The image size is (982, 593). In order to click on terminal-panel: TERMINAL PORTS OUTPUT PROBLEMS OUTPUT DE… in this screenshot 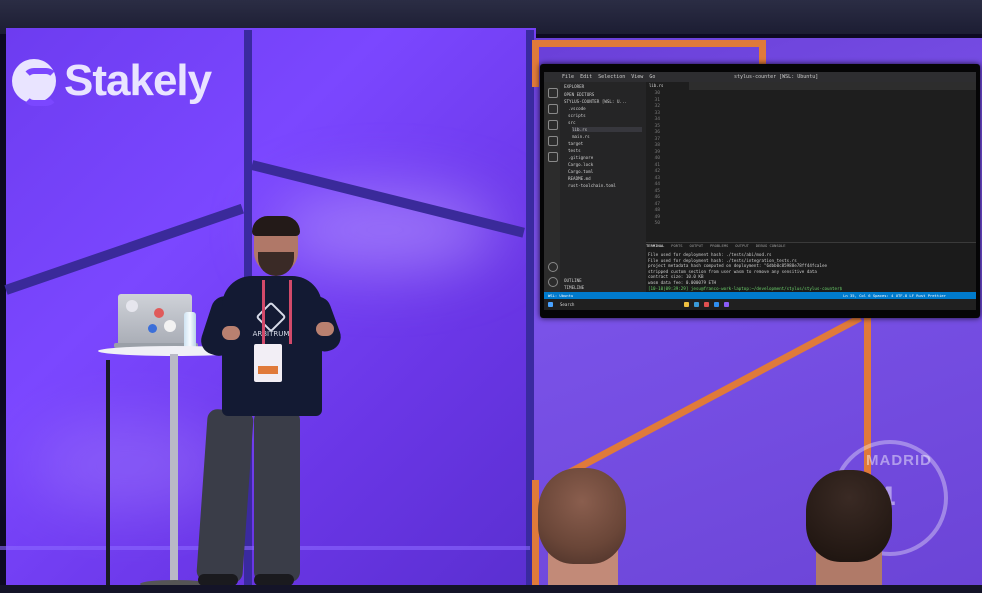, I will do `click(811, 268)`.